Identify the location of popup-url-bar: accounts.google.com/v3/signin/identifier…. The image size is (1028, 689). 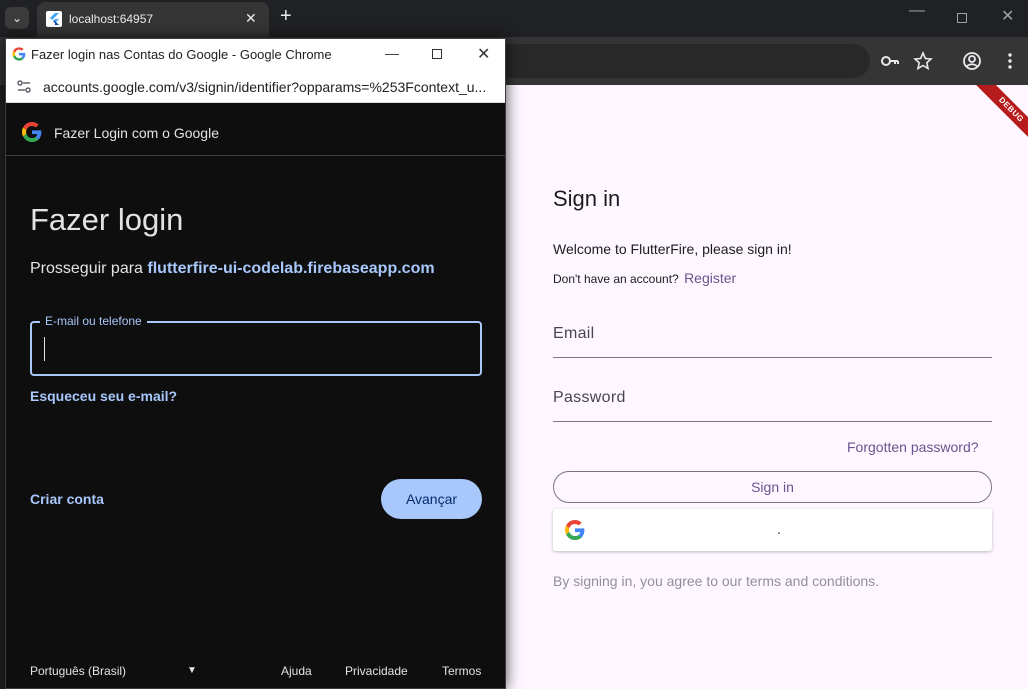
(255, 87).